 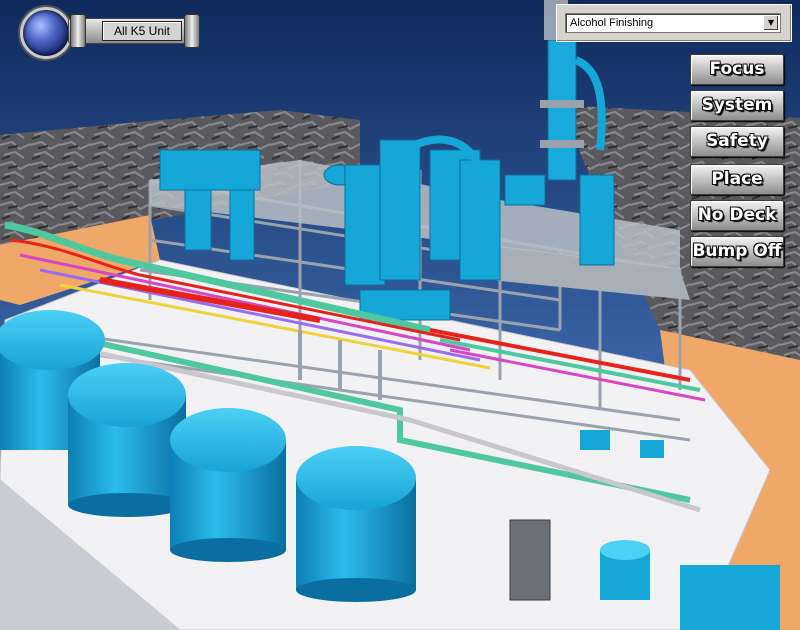 I want to click on place-button: Place, so click(x=737, y=179).